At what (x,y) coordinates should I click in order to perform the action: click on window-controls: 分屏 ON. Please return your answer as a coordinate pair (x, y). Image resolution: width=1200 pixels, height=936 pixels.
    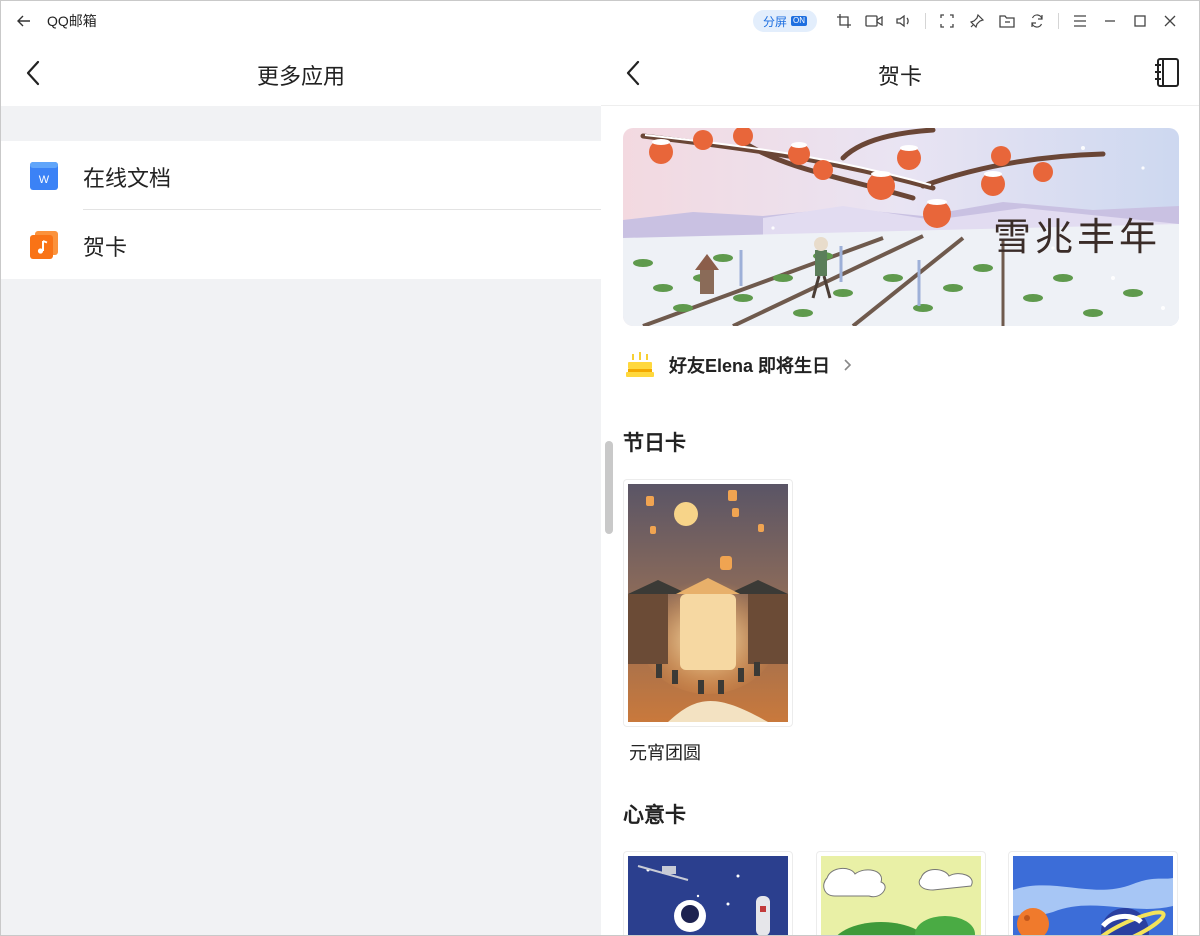
    Looking at the image, I should click on (968, 21).